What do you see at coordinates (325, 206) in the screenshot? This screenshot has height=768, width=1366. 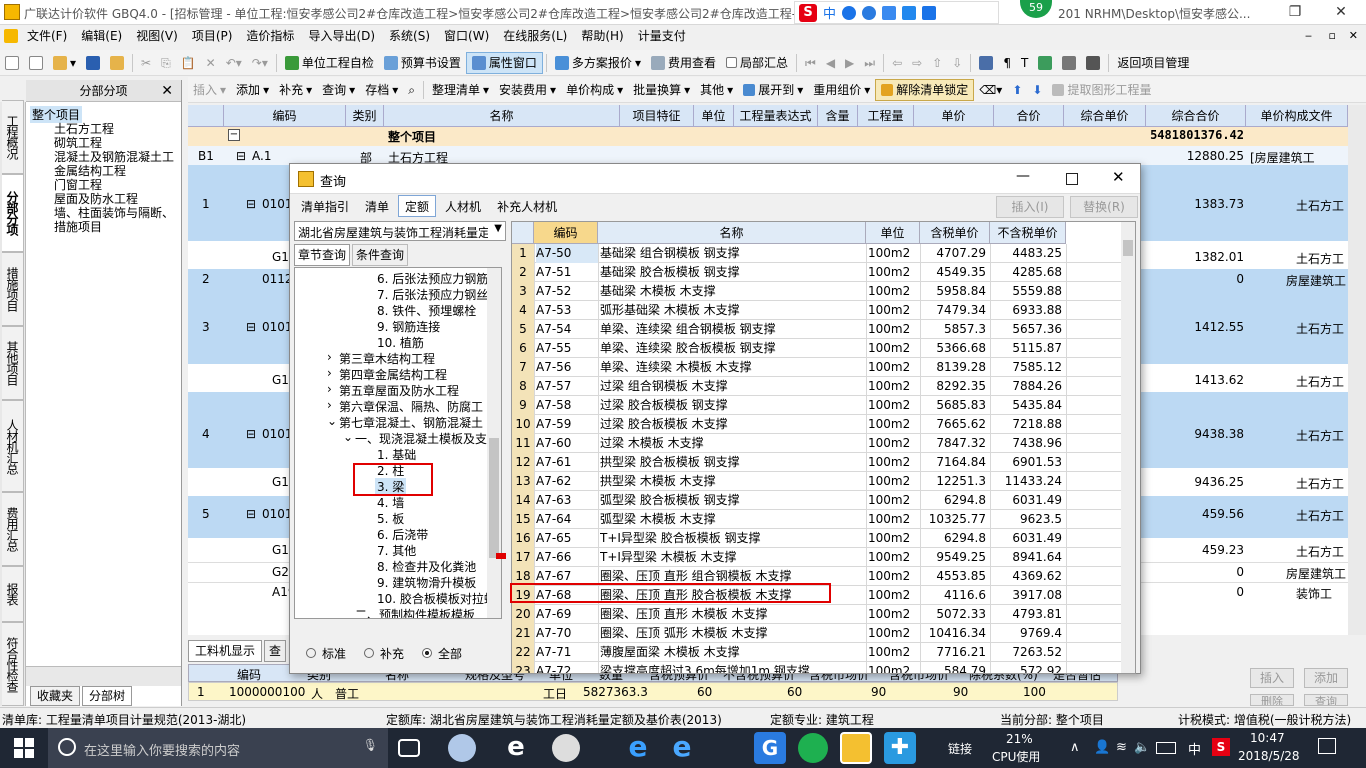 I see `tab-list-guide: 清单指引` at bounding box center [325, 206].